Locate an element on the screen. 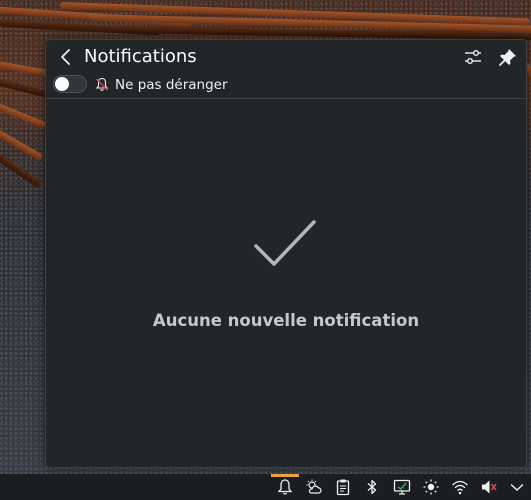 This screenshot has height=500, width=531. volume-muted-icon is located at coordinates (489, 487).